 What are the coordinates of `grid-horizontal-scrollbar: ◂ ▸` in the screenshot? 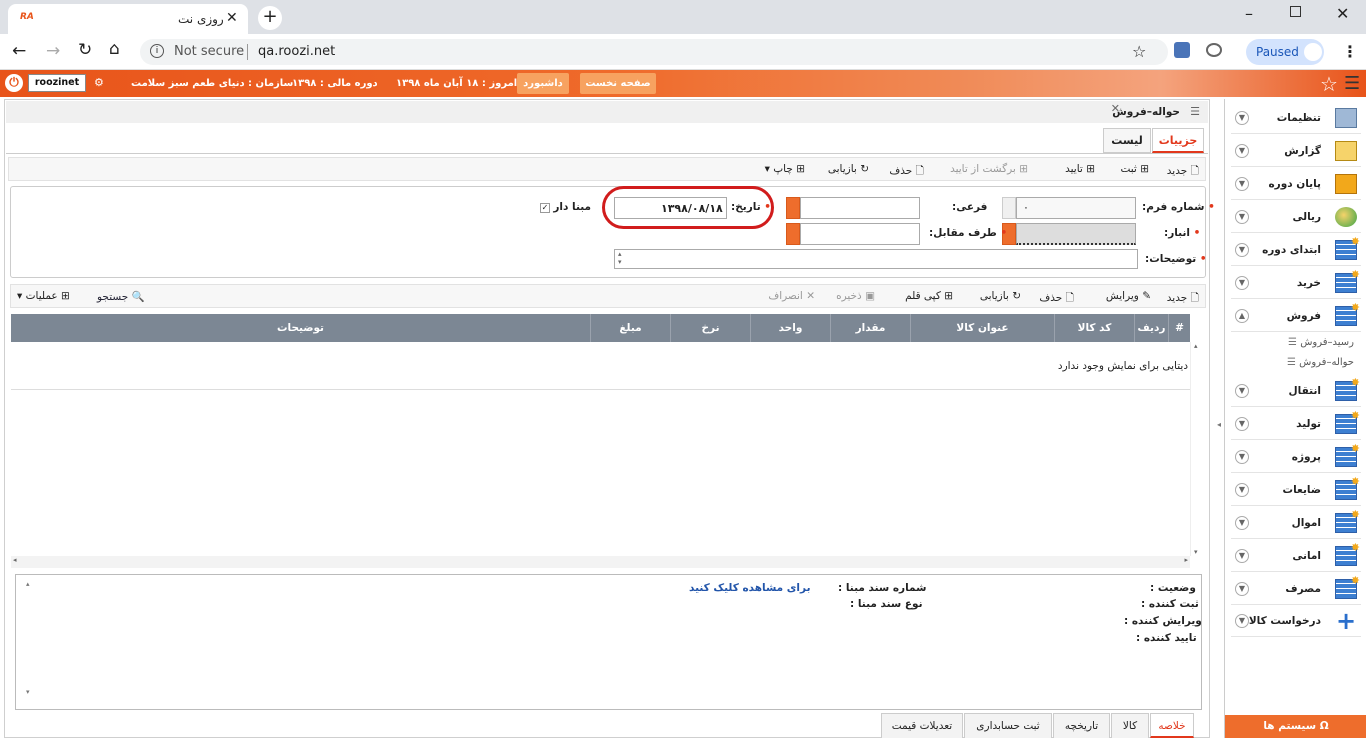 It's located at (600, 562).